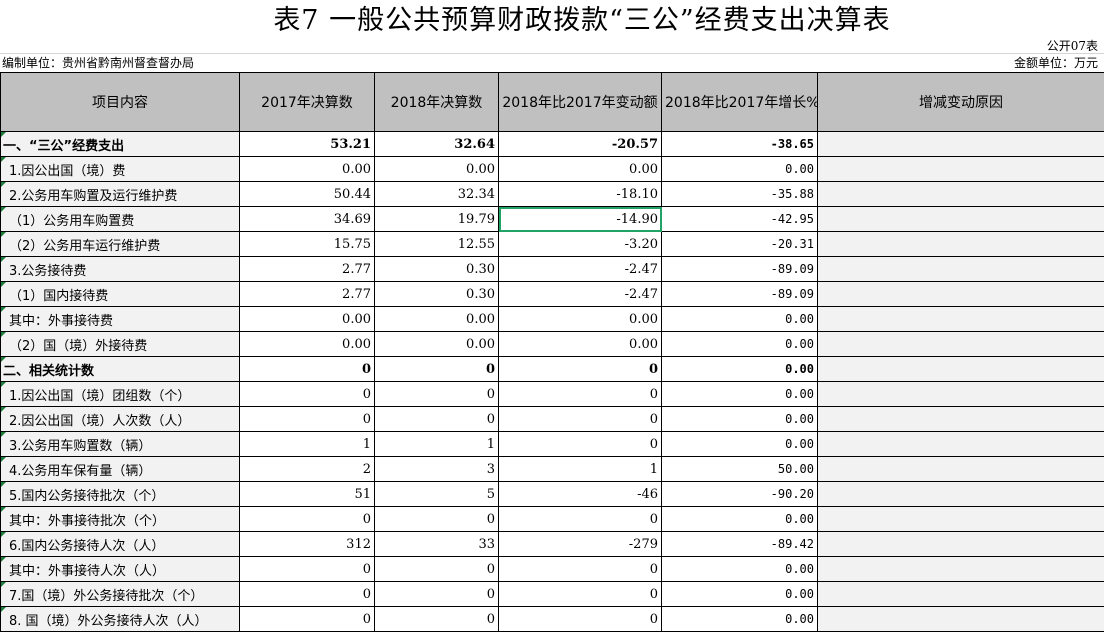  I want to click on cell-change: -3.20, so click(580, 244).